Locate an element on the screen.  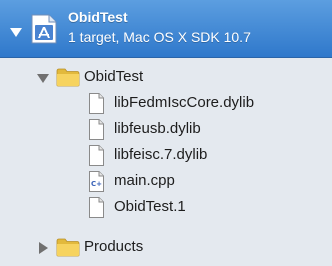
svg-text: C+ is located at coordinates (96, 184).